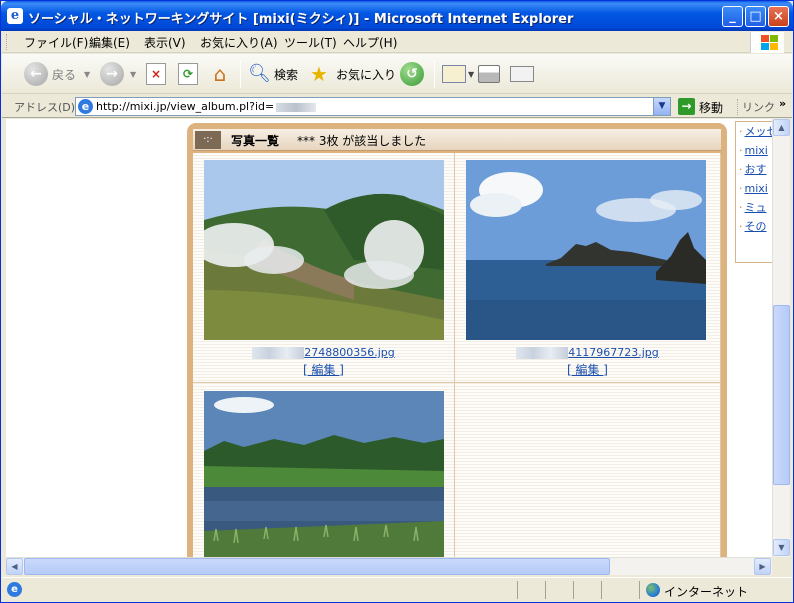 This screenshot has width=794, height=603. I want to click on forward-button: → ▼, so click(118, 74).